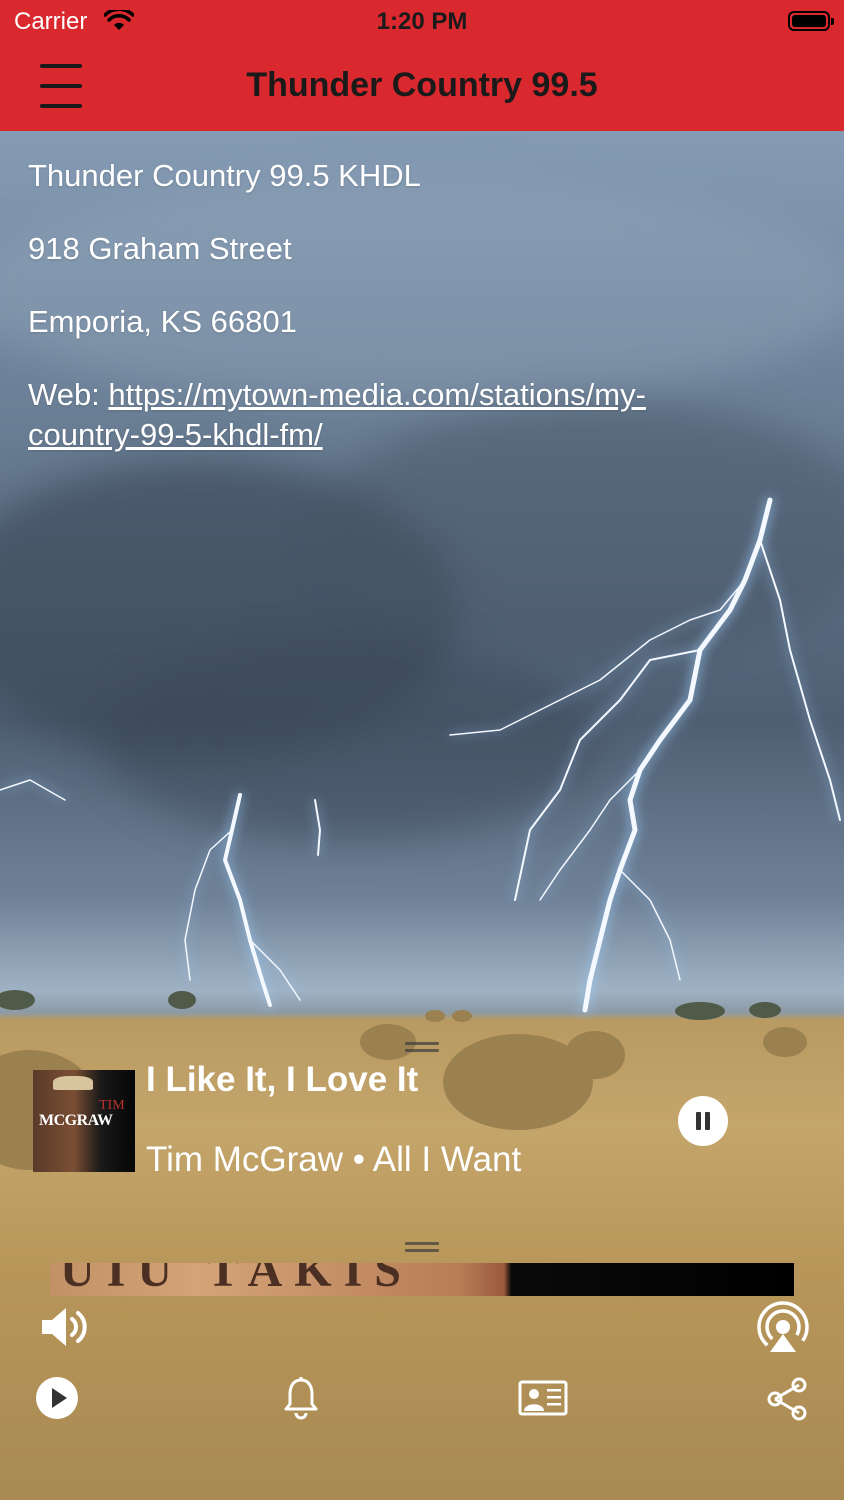 This screenshot has width=844, height=1500. Describe the element at coordinates (422, 85) in the screenshot. I see `page-title: Thunder Country 99.5` at that location.